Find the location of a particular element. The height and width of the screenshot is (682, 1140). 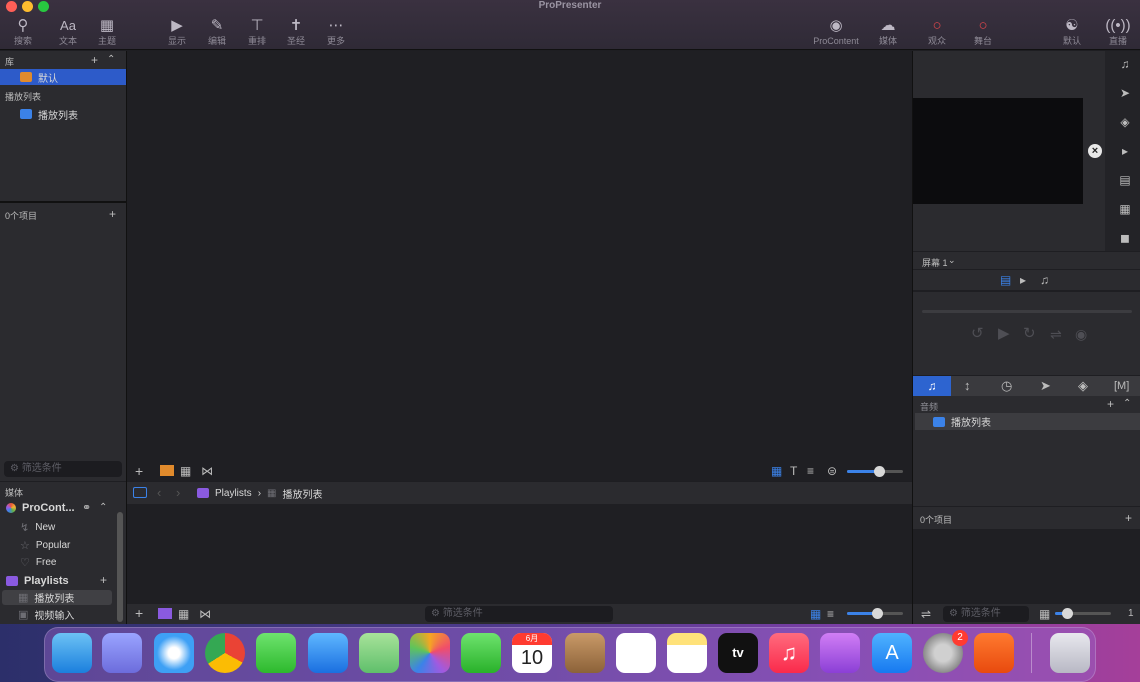

chevron-down-icon: ⌄ is located at coordinates (952, 260).